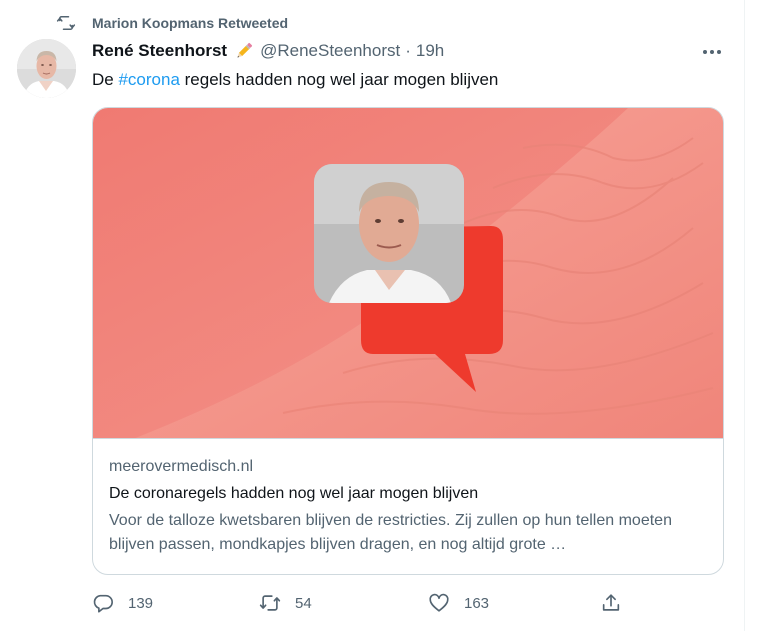 The width and height of the screenshot is (775, 631). I want to click on more-dots-icon, so click(712, 52).